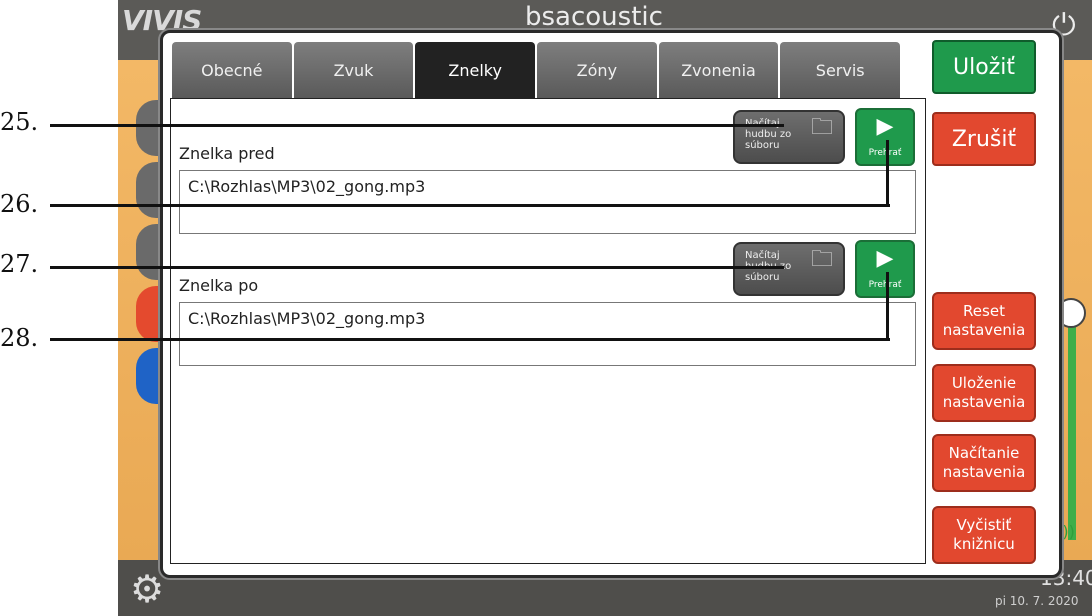  What do you see at coordinates (597, 70) in the screenshot?
I see `tab-zones: Zóny` at bounding box center [597, 70].